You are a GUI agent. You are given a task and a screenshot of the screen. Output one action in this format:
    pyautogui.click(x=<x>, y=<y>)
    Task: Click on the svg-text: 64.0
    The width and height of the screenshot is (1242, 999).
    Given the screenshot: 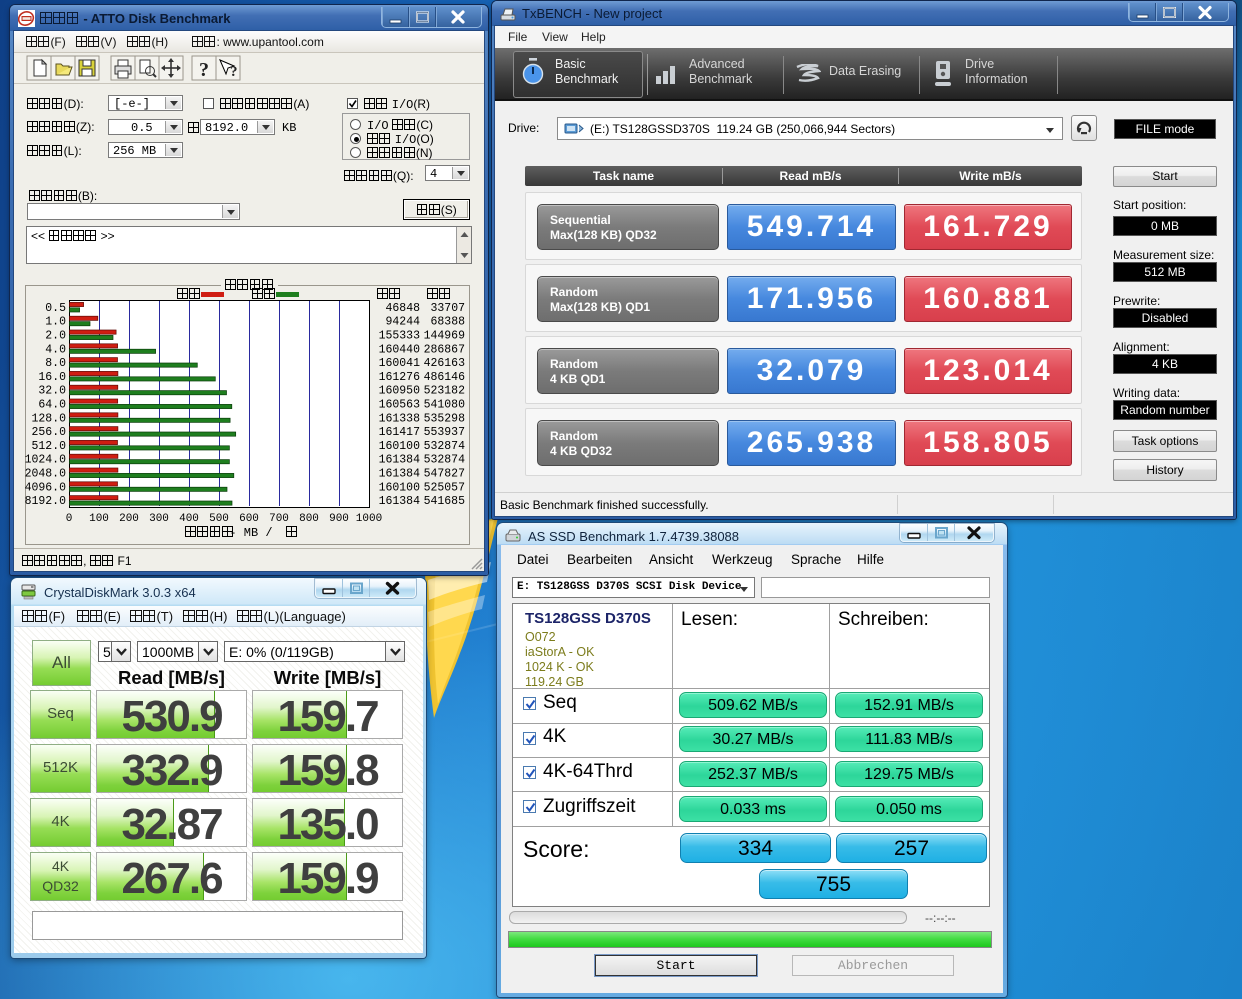 What is the action you would take?
    pyautogui.click(x=52, y=405)
    